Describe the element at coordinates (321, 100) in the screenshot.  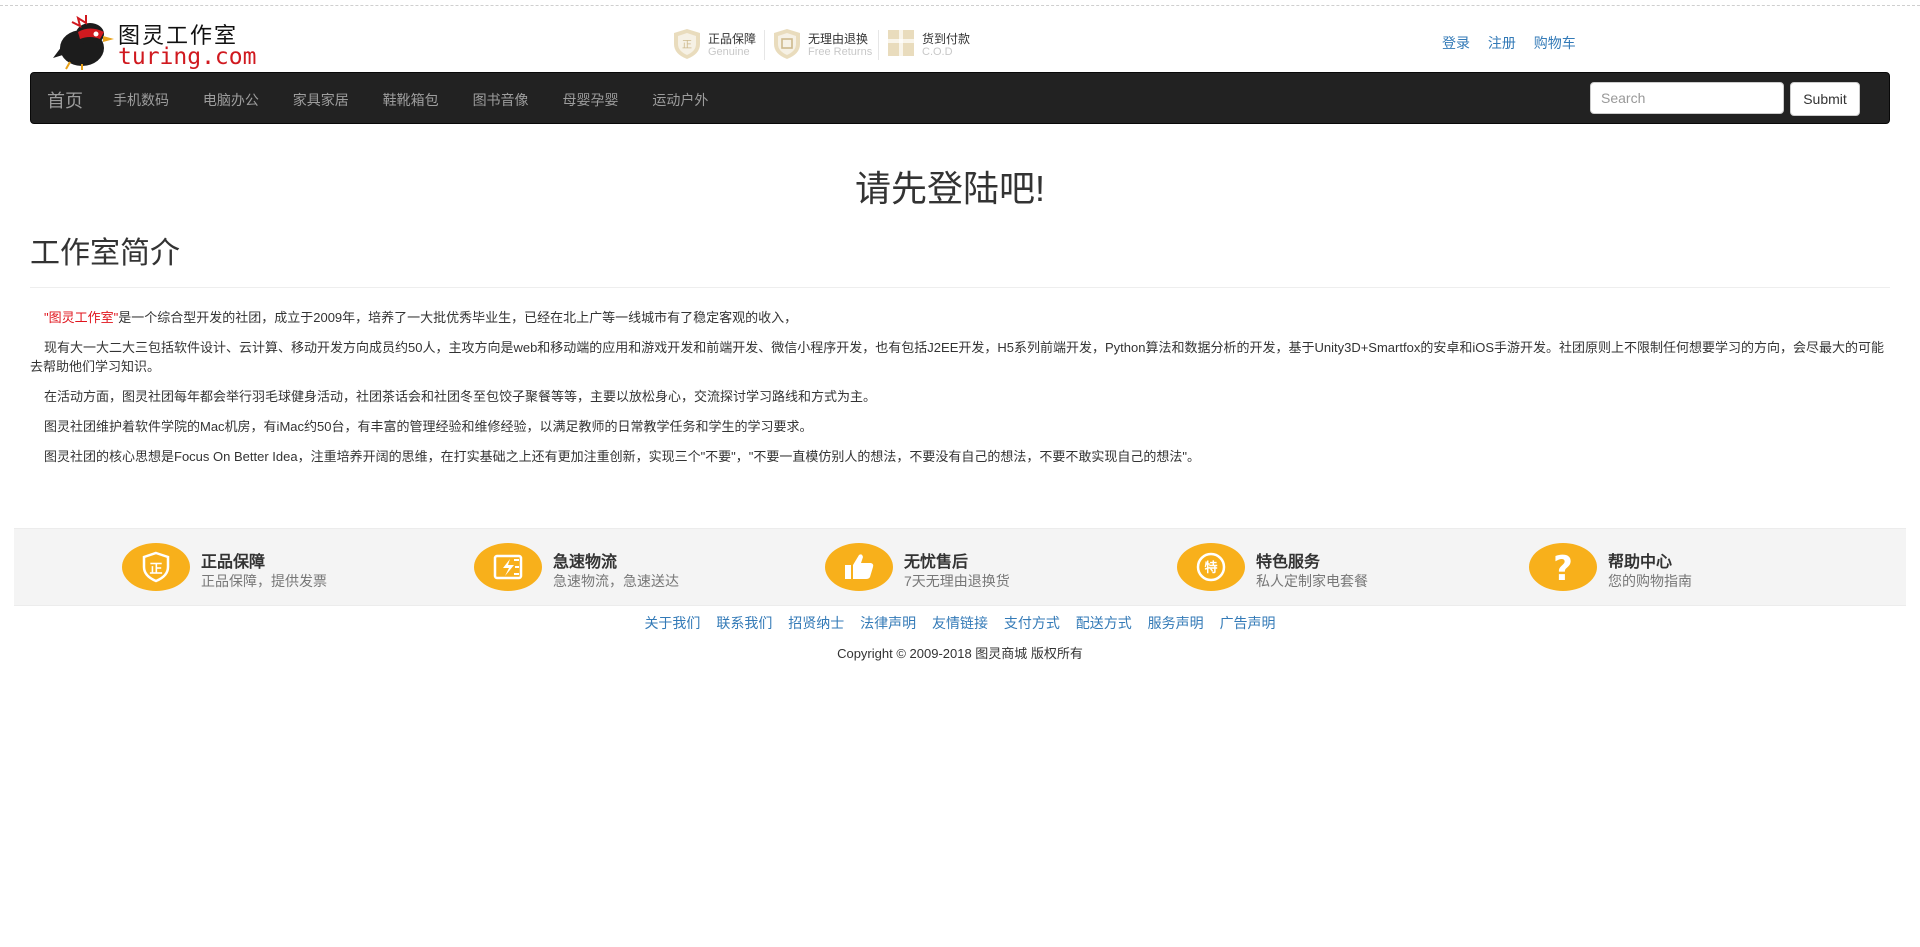
I see `nav-item-furniture: 家具家居` at that location.